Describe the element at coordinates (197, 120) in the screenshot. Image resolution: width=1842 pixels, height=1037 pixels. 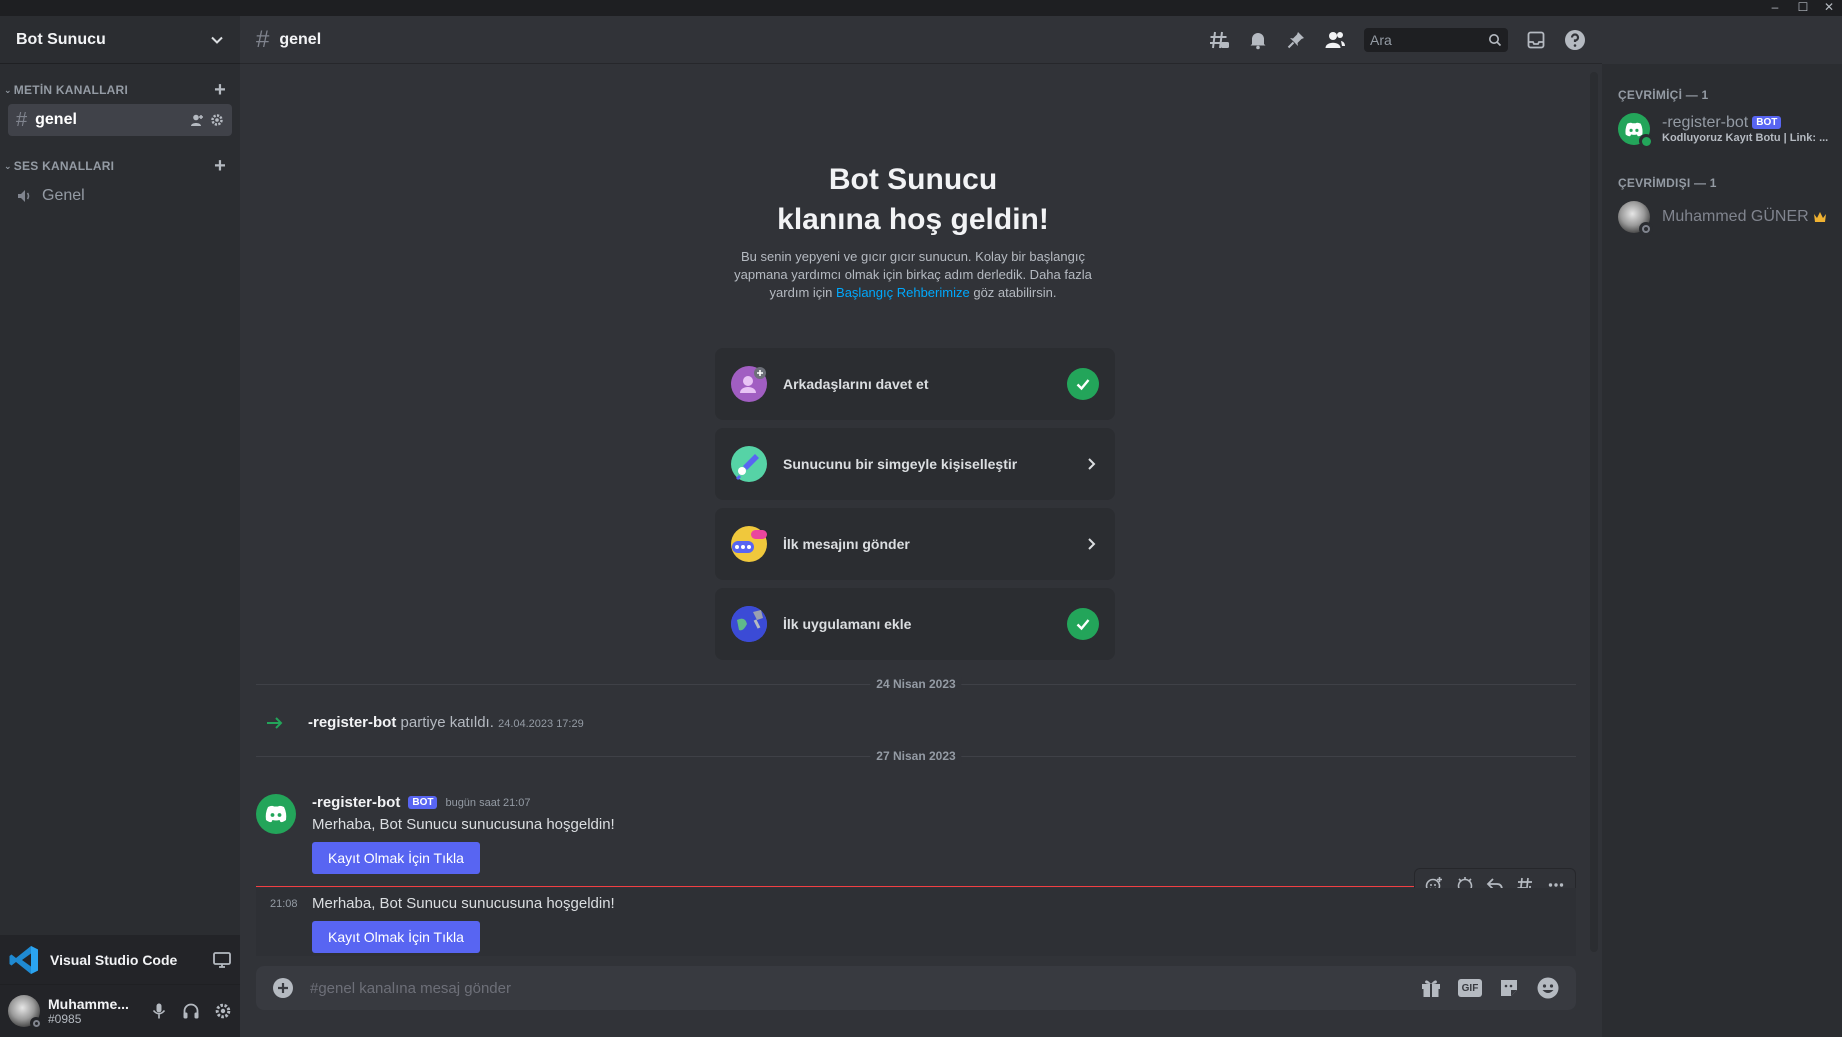
I see `invite-member-icon` at that location.